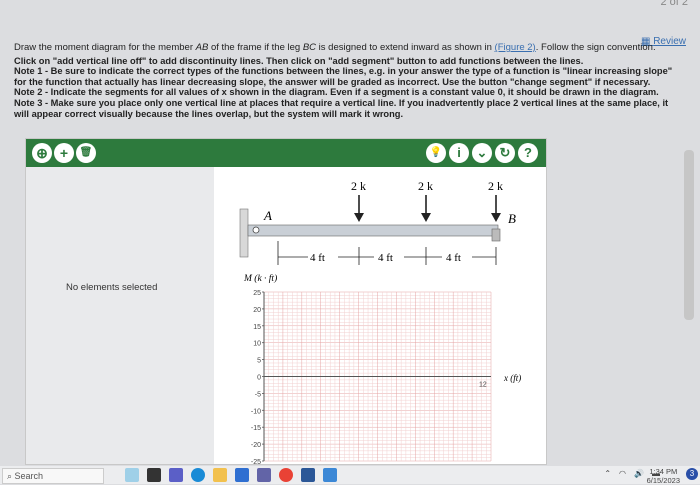 The height and width of the screenshot is (485, 700). Describe the element at coordinates (595, 47) in the screenshot. I see `question-end: . Follow the sign convention.` at that location.